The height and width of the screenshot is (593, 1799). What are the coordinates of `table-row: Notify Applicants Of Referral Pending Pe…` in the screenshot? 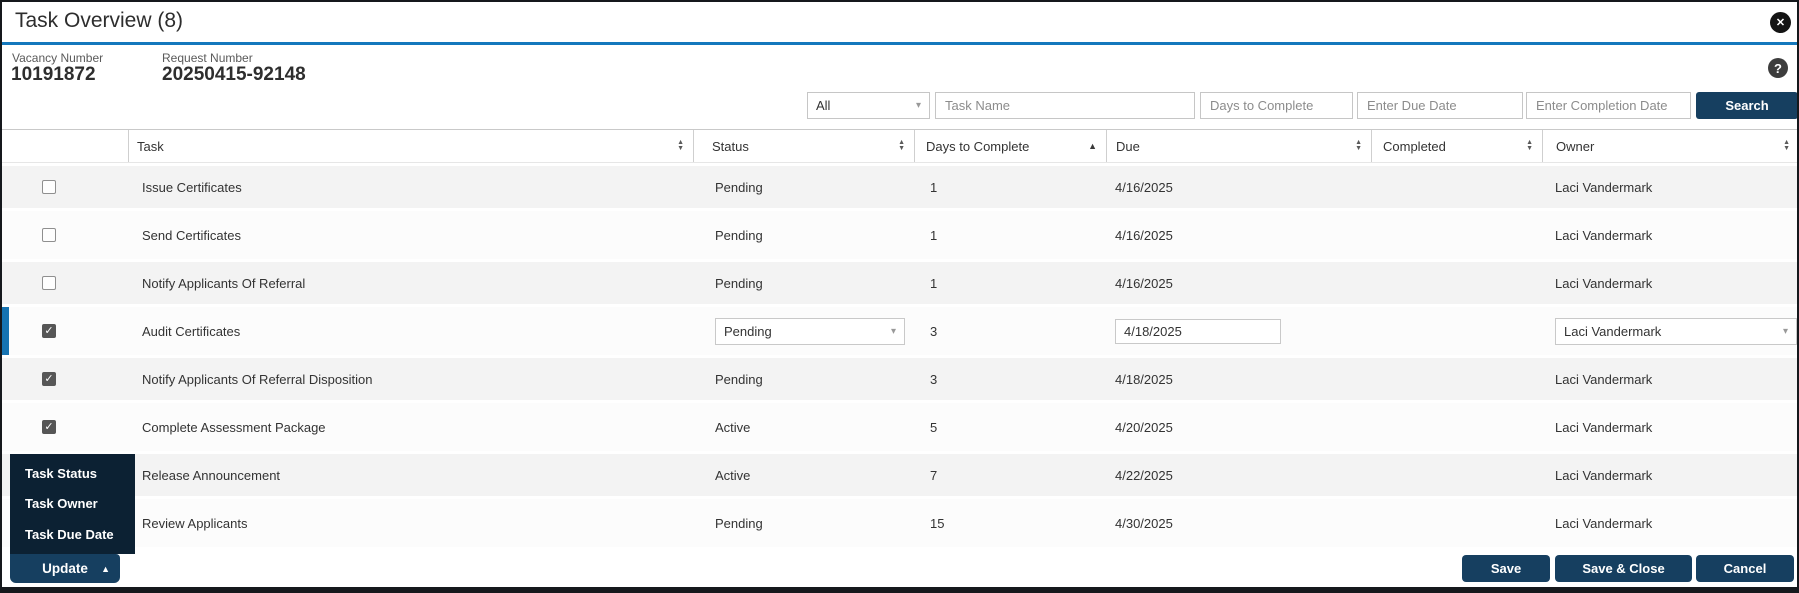 It's located at (899, 283).